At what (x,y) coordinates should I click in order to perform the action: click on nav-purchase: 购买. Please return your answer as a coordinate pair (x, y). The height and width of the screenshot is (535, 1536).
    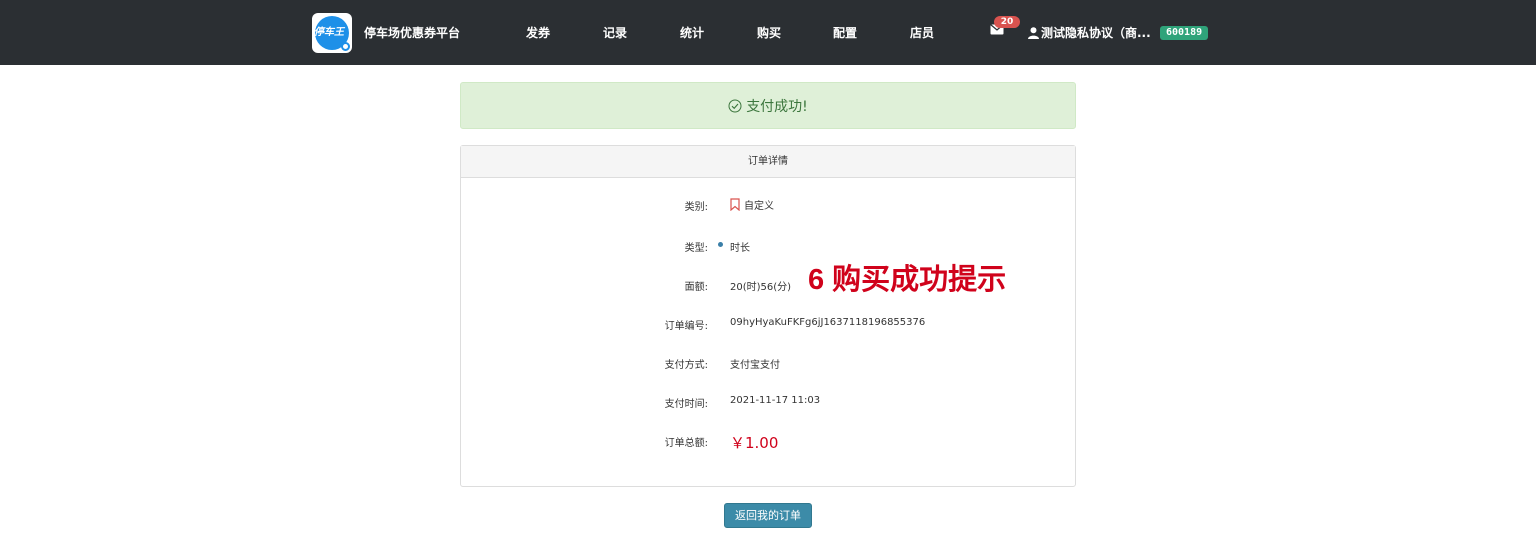
    Looking at the image, I should click on (769, 32).